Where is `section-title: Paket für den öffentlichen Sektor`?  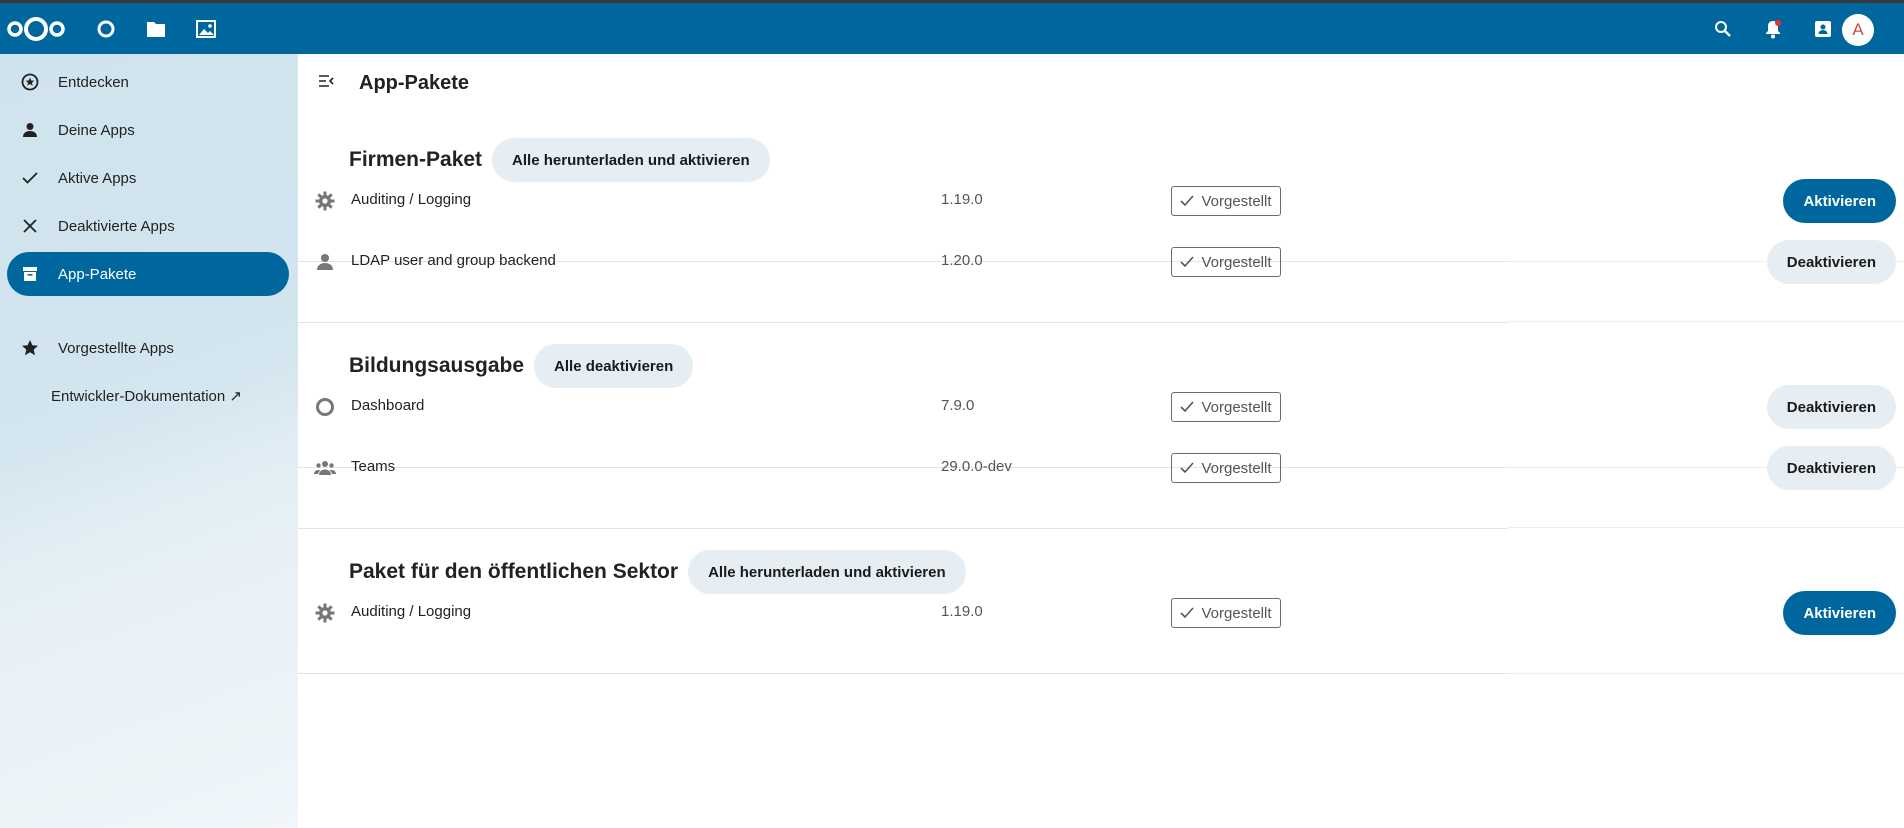 section-title: Paket für den öffentlichen Sektor is located at coordinates (514, 571).